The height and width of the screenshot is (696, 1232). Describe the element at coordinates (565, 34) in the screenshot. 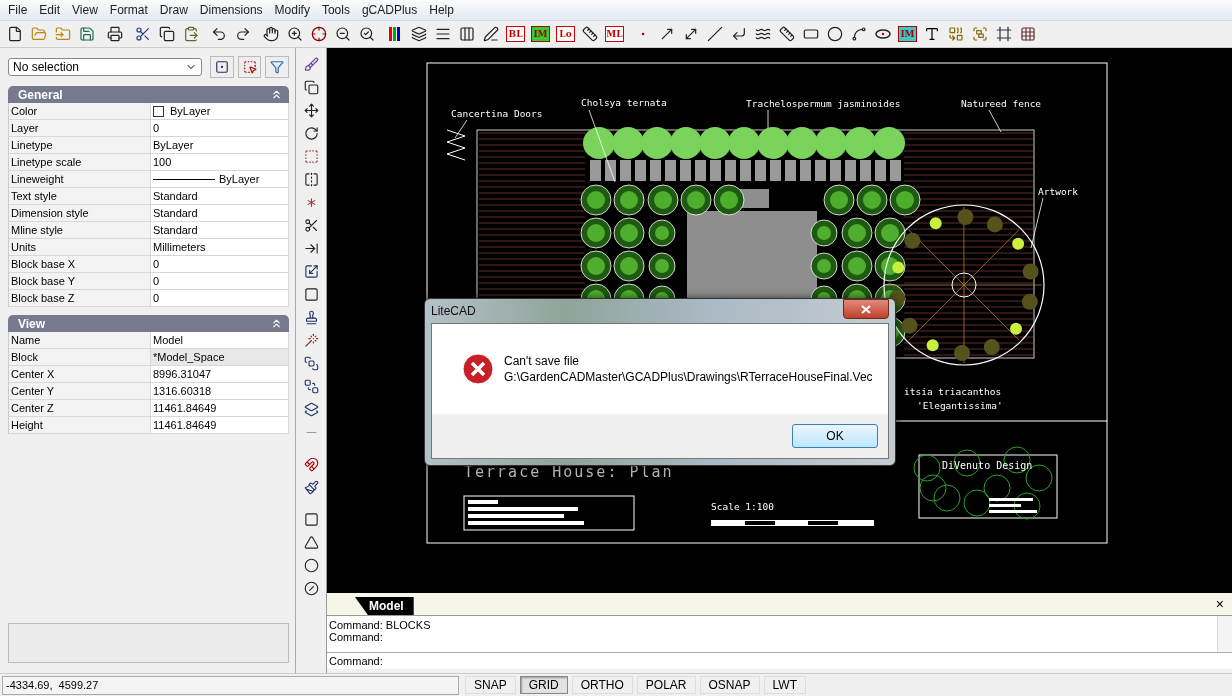

I see `toolbar-badge: Lo` at that location.